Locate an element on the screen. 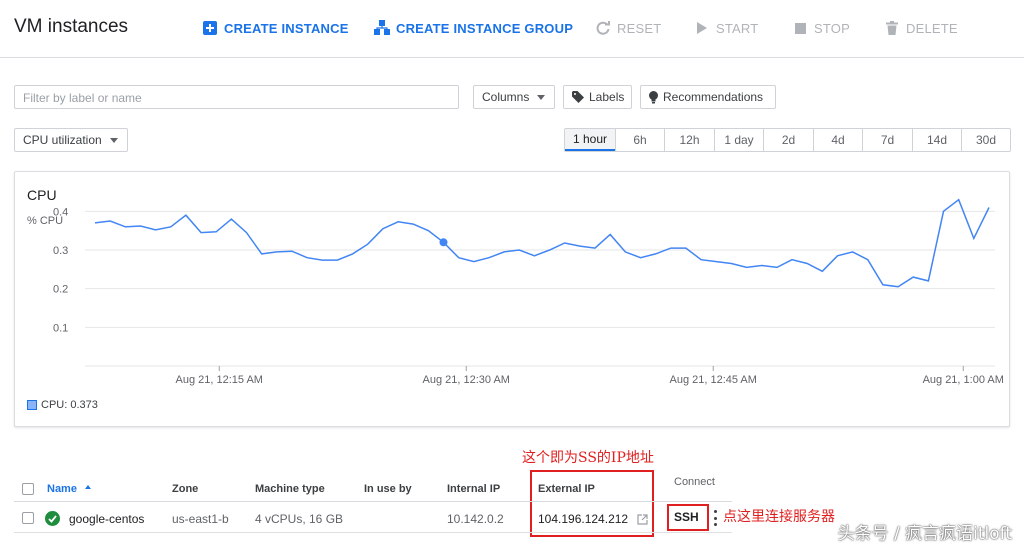 This screenshot has width=1024, height=550. instance-machine-type: 4 vCPUs, 16 GB is located at coordinates (299, 519).